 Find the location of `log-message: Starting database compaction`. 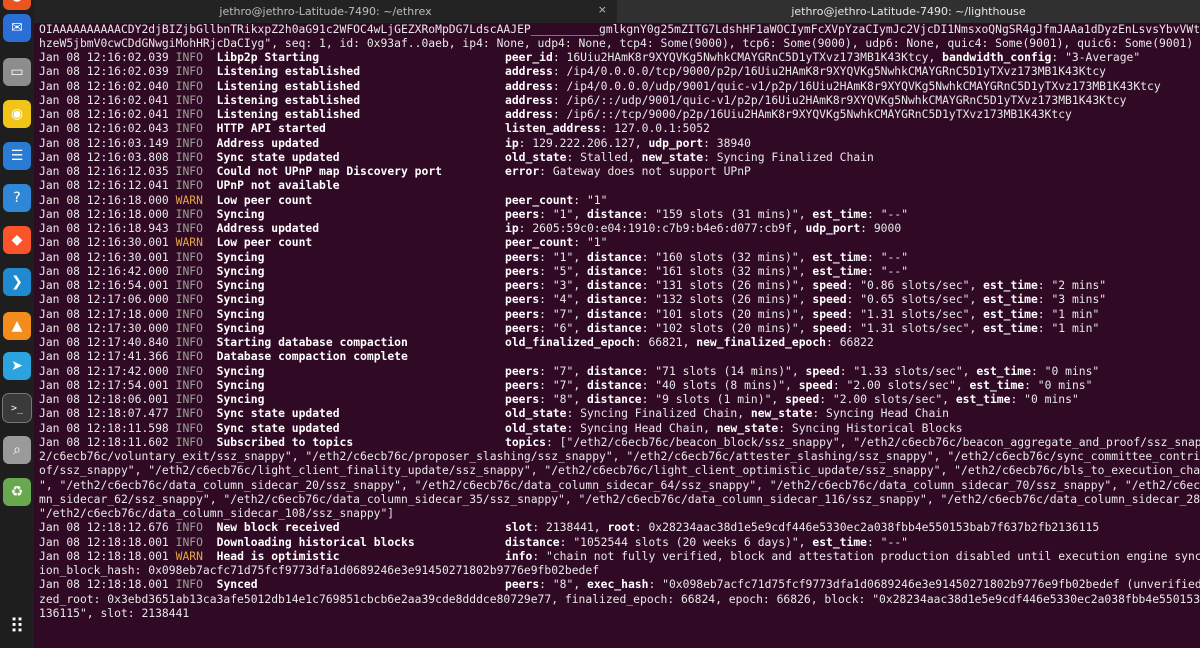

log-message: Starting database compaction is located at coordinates (312, 342).